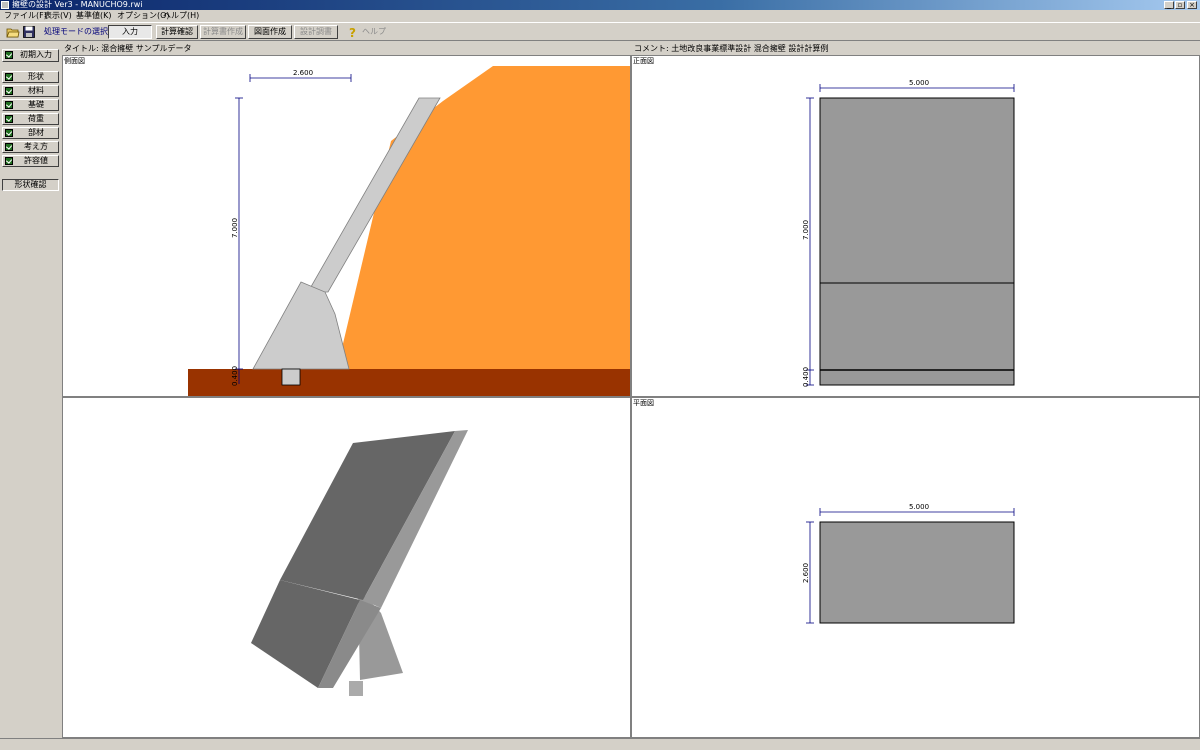  What do you see at coordinates (301, 325) in the screenshot?
I see `concrete-base` at bounding box center [301, 325].